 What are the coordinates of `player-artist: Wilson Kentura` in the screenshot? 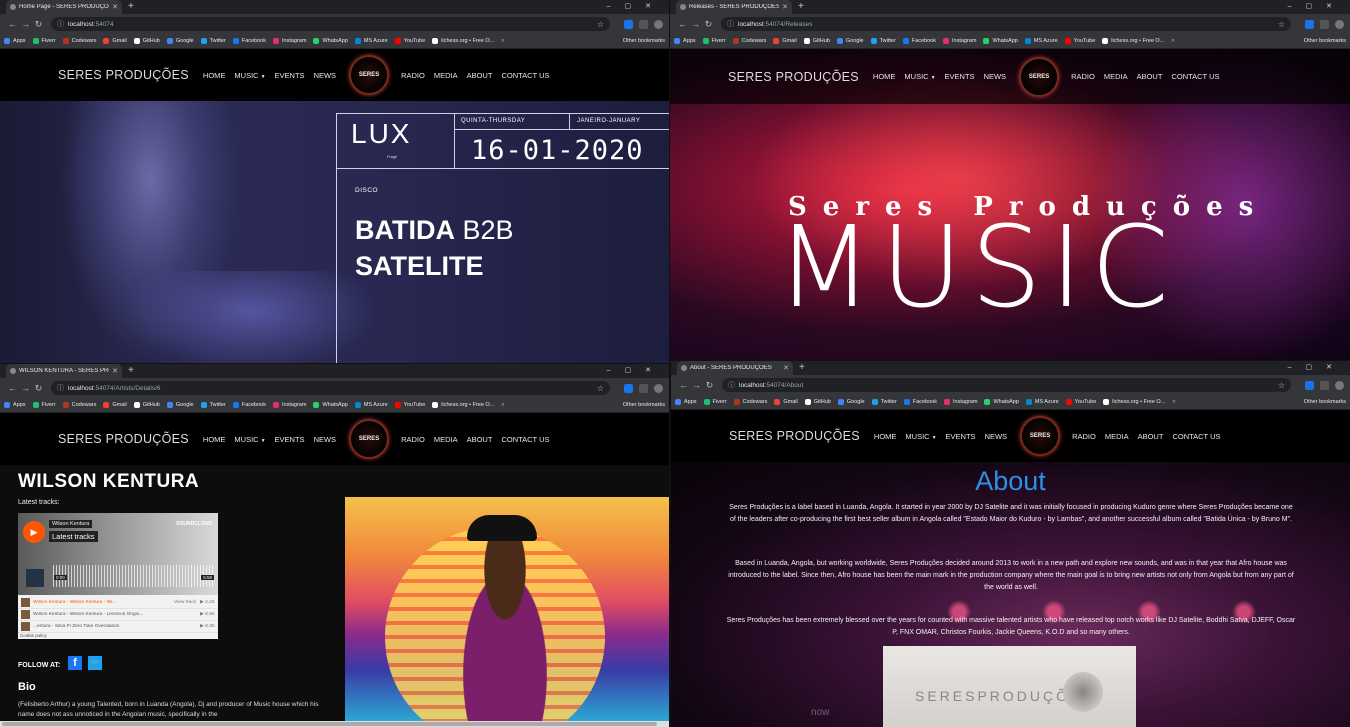 It's located at (71, 524).